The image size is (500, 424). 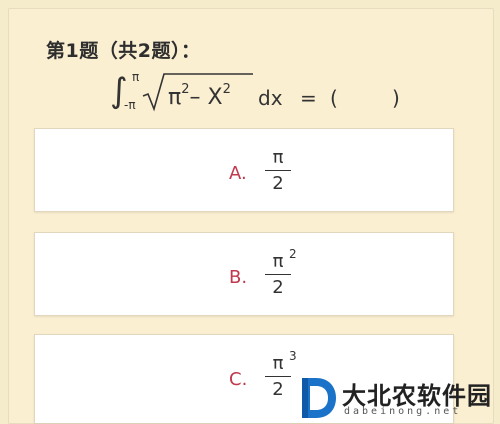 I want to click on radicand-exponent-2: 2, so click(x=226, y=89).